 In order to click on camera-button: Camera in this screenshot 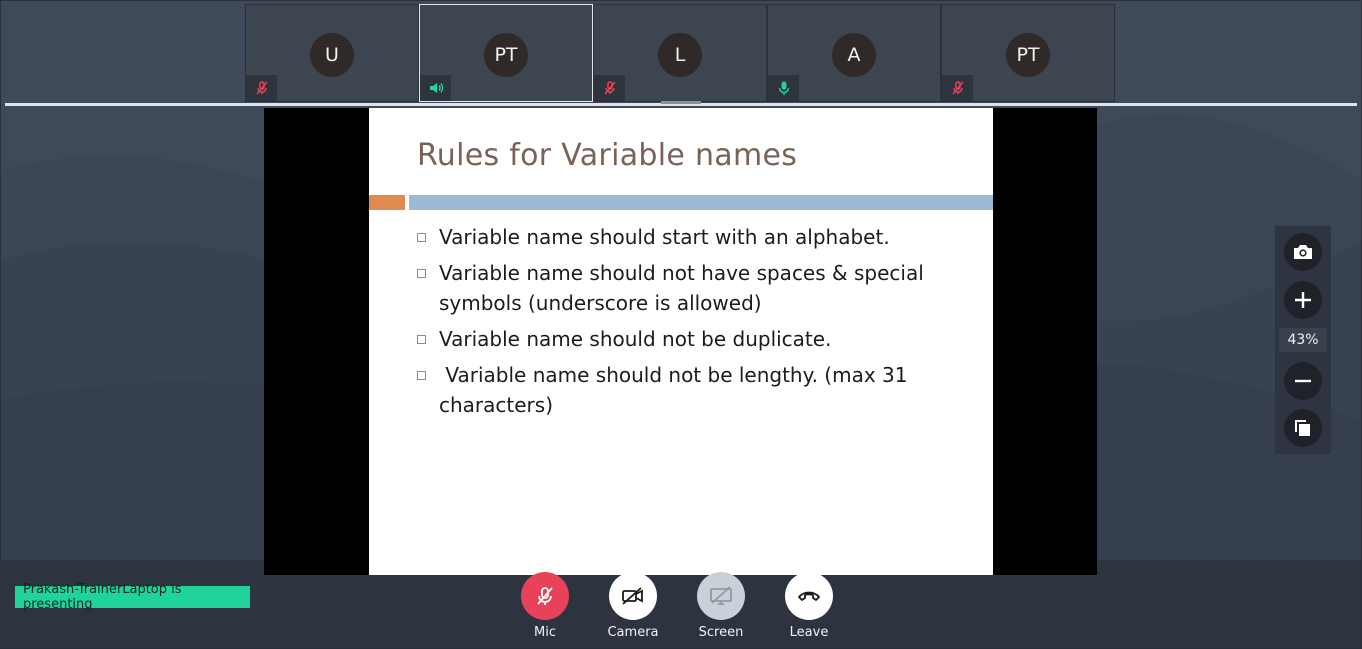, I will do `click(633, 606)`.